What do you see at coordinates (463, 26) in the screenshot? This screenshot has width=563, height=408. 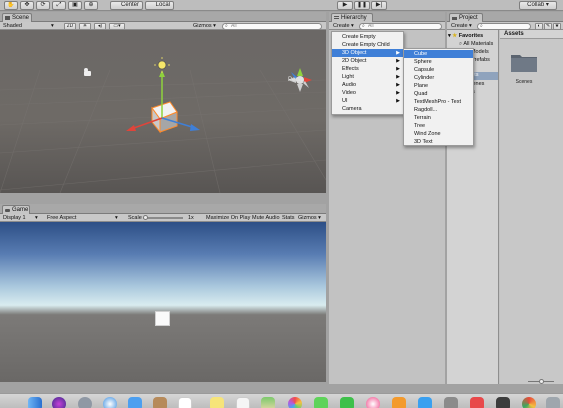 I see `project-create-dropdown: Create ▾` at bounding box center [463, 26].